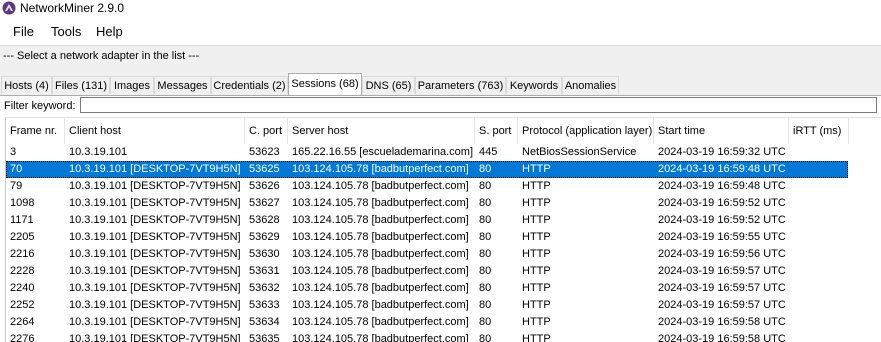 The height and width of the screenshot is (342, 881). I want to click on cell-client-port: 53626, so click(264, 186).